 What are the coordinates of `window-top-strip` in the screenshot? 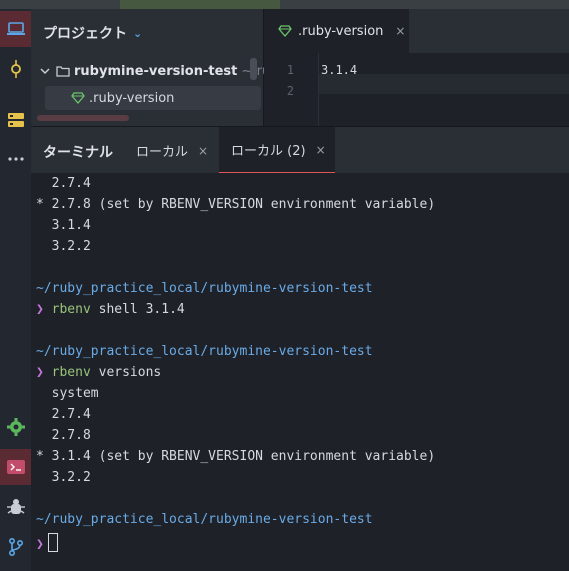 It's located at (284, 4).